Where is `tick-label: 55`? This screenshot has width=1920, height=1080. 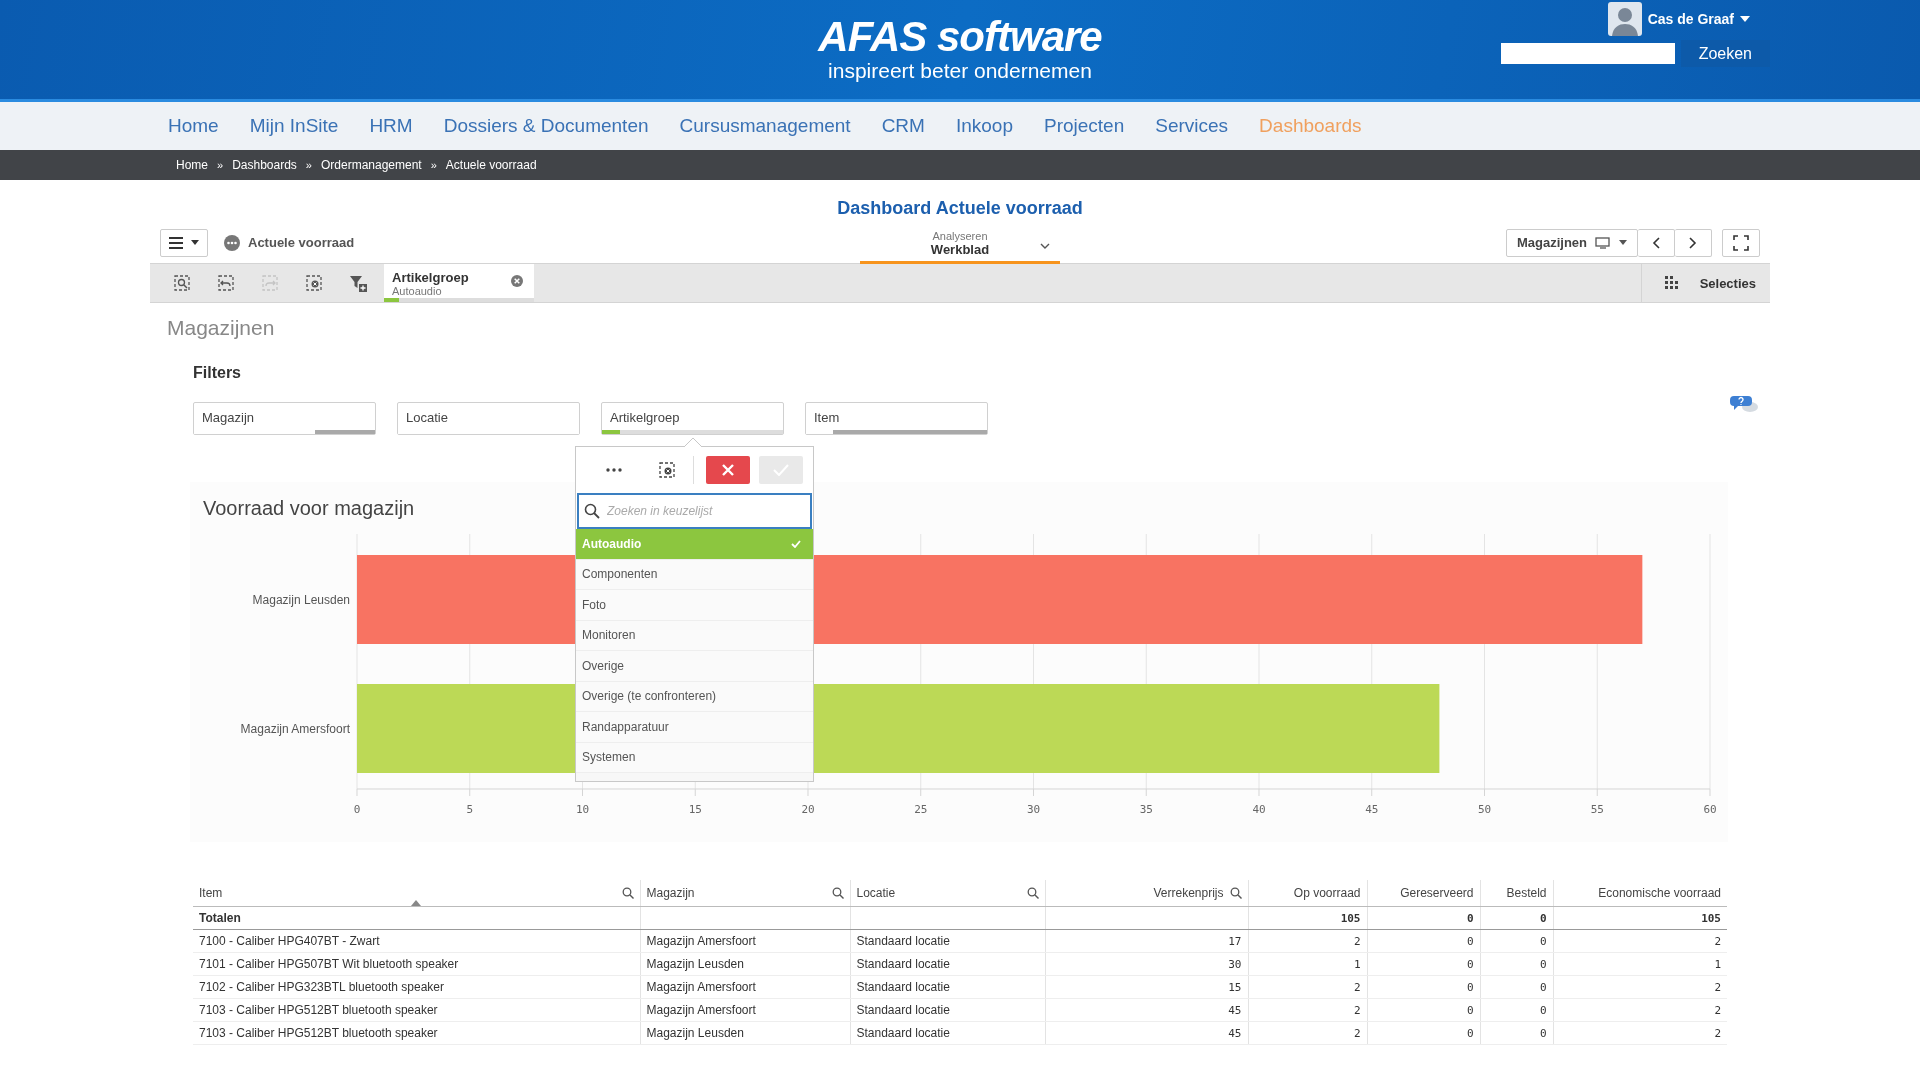
tick-label: 55 is located at coordinates (1597, 809).